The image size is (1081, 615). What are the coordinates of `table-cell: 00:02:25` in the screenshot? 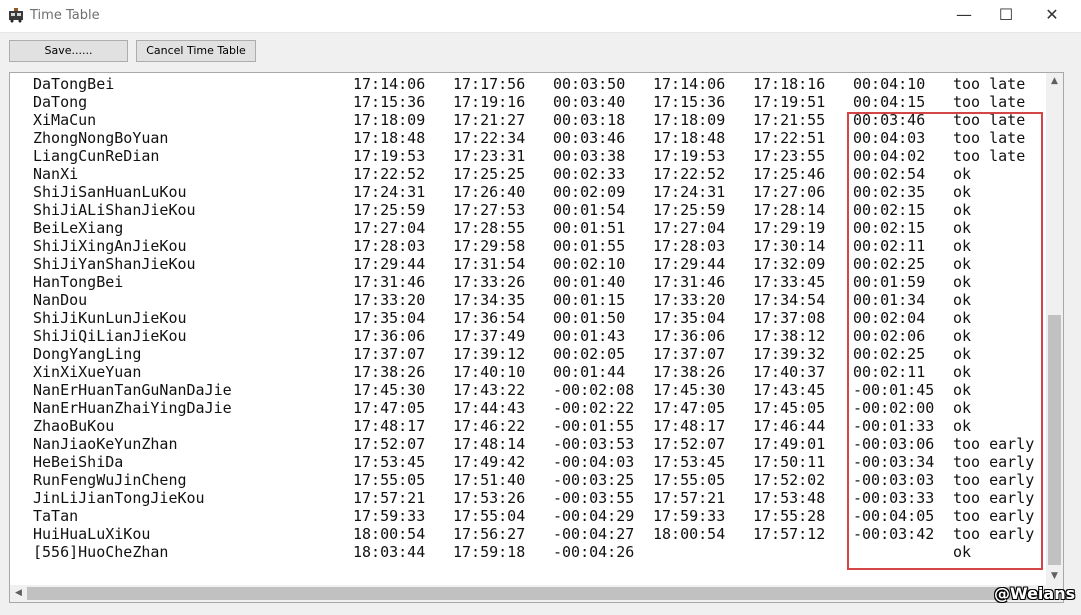 It's located at (889, 264).